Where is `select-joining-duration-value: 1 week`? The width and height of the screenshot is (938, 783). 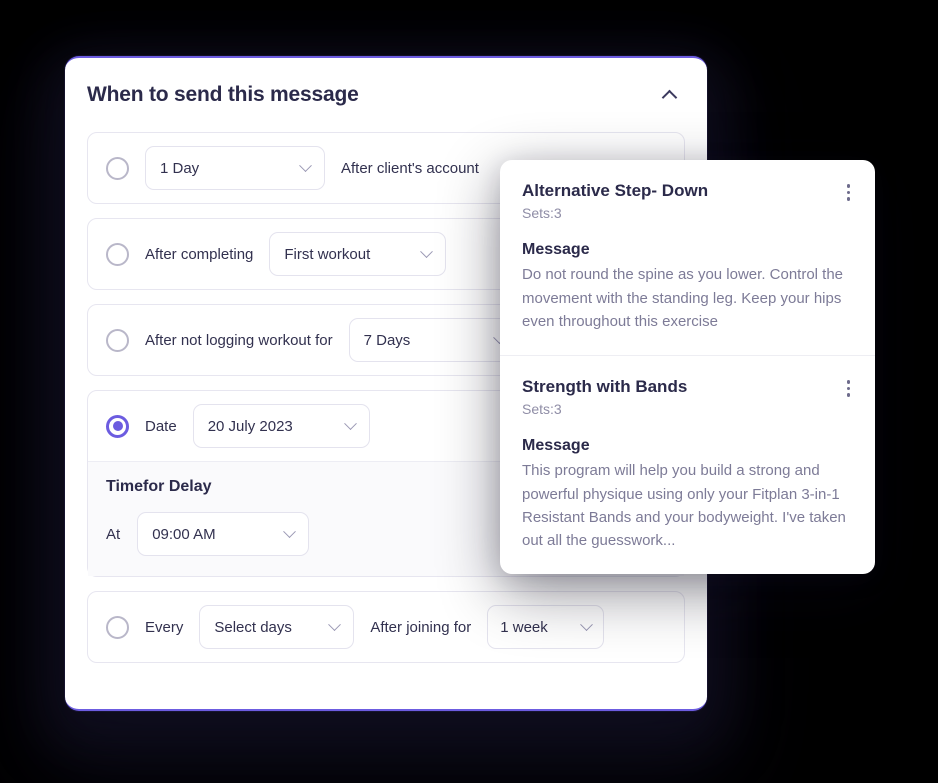 select-joining-duration-value: 1 week is located at coordinates (524, 627).